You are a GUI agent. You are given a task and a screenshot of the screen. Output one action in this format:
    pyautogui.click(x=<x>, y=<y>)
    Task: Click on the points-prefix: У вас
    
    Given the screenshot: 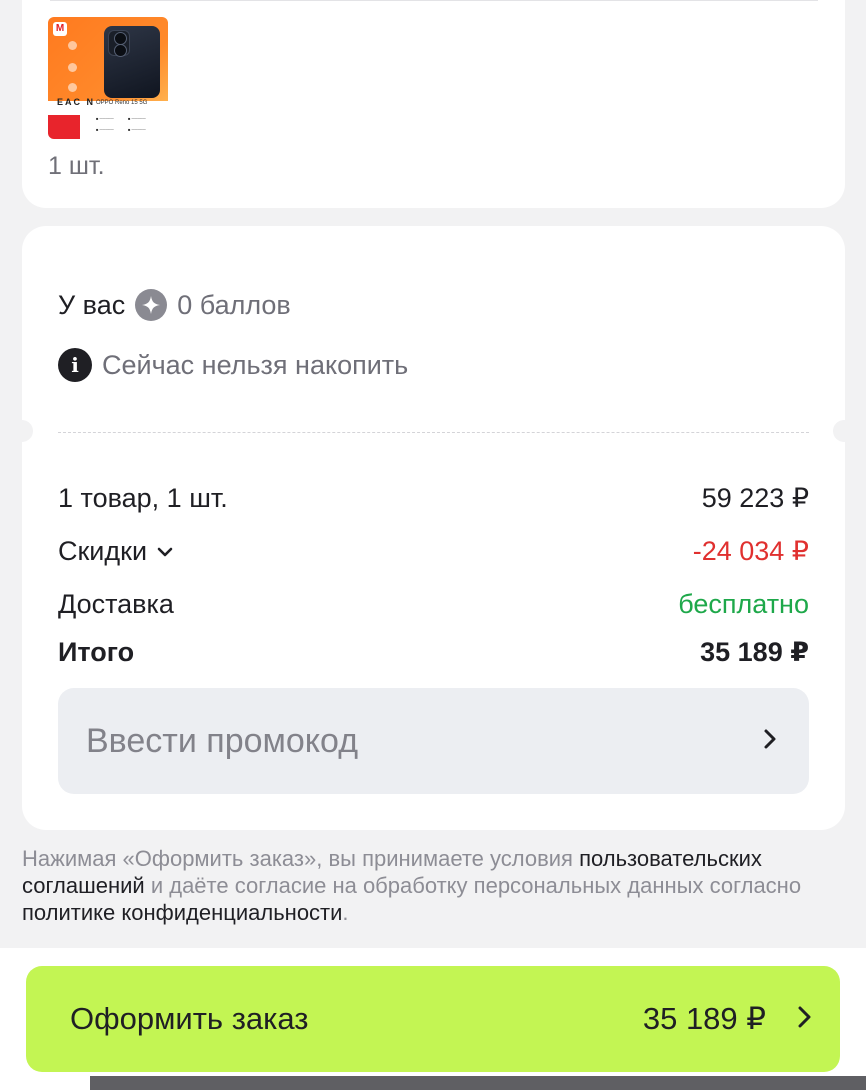 What is the action you would take?
    pyautogui.click(x=92, y=304)
    